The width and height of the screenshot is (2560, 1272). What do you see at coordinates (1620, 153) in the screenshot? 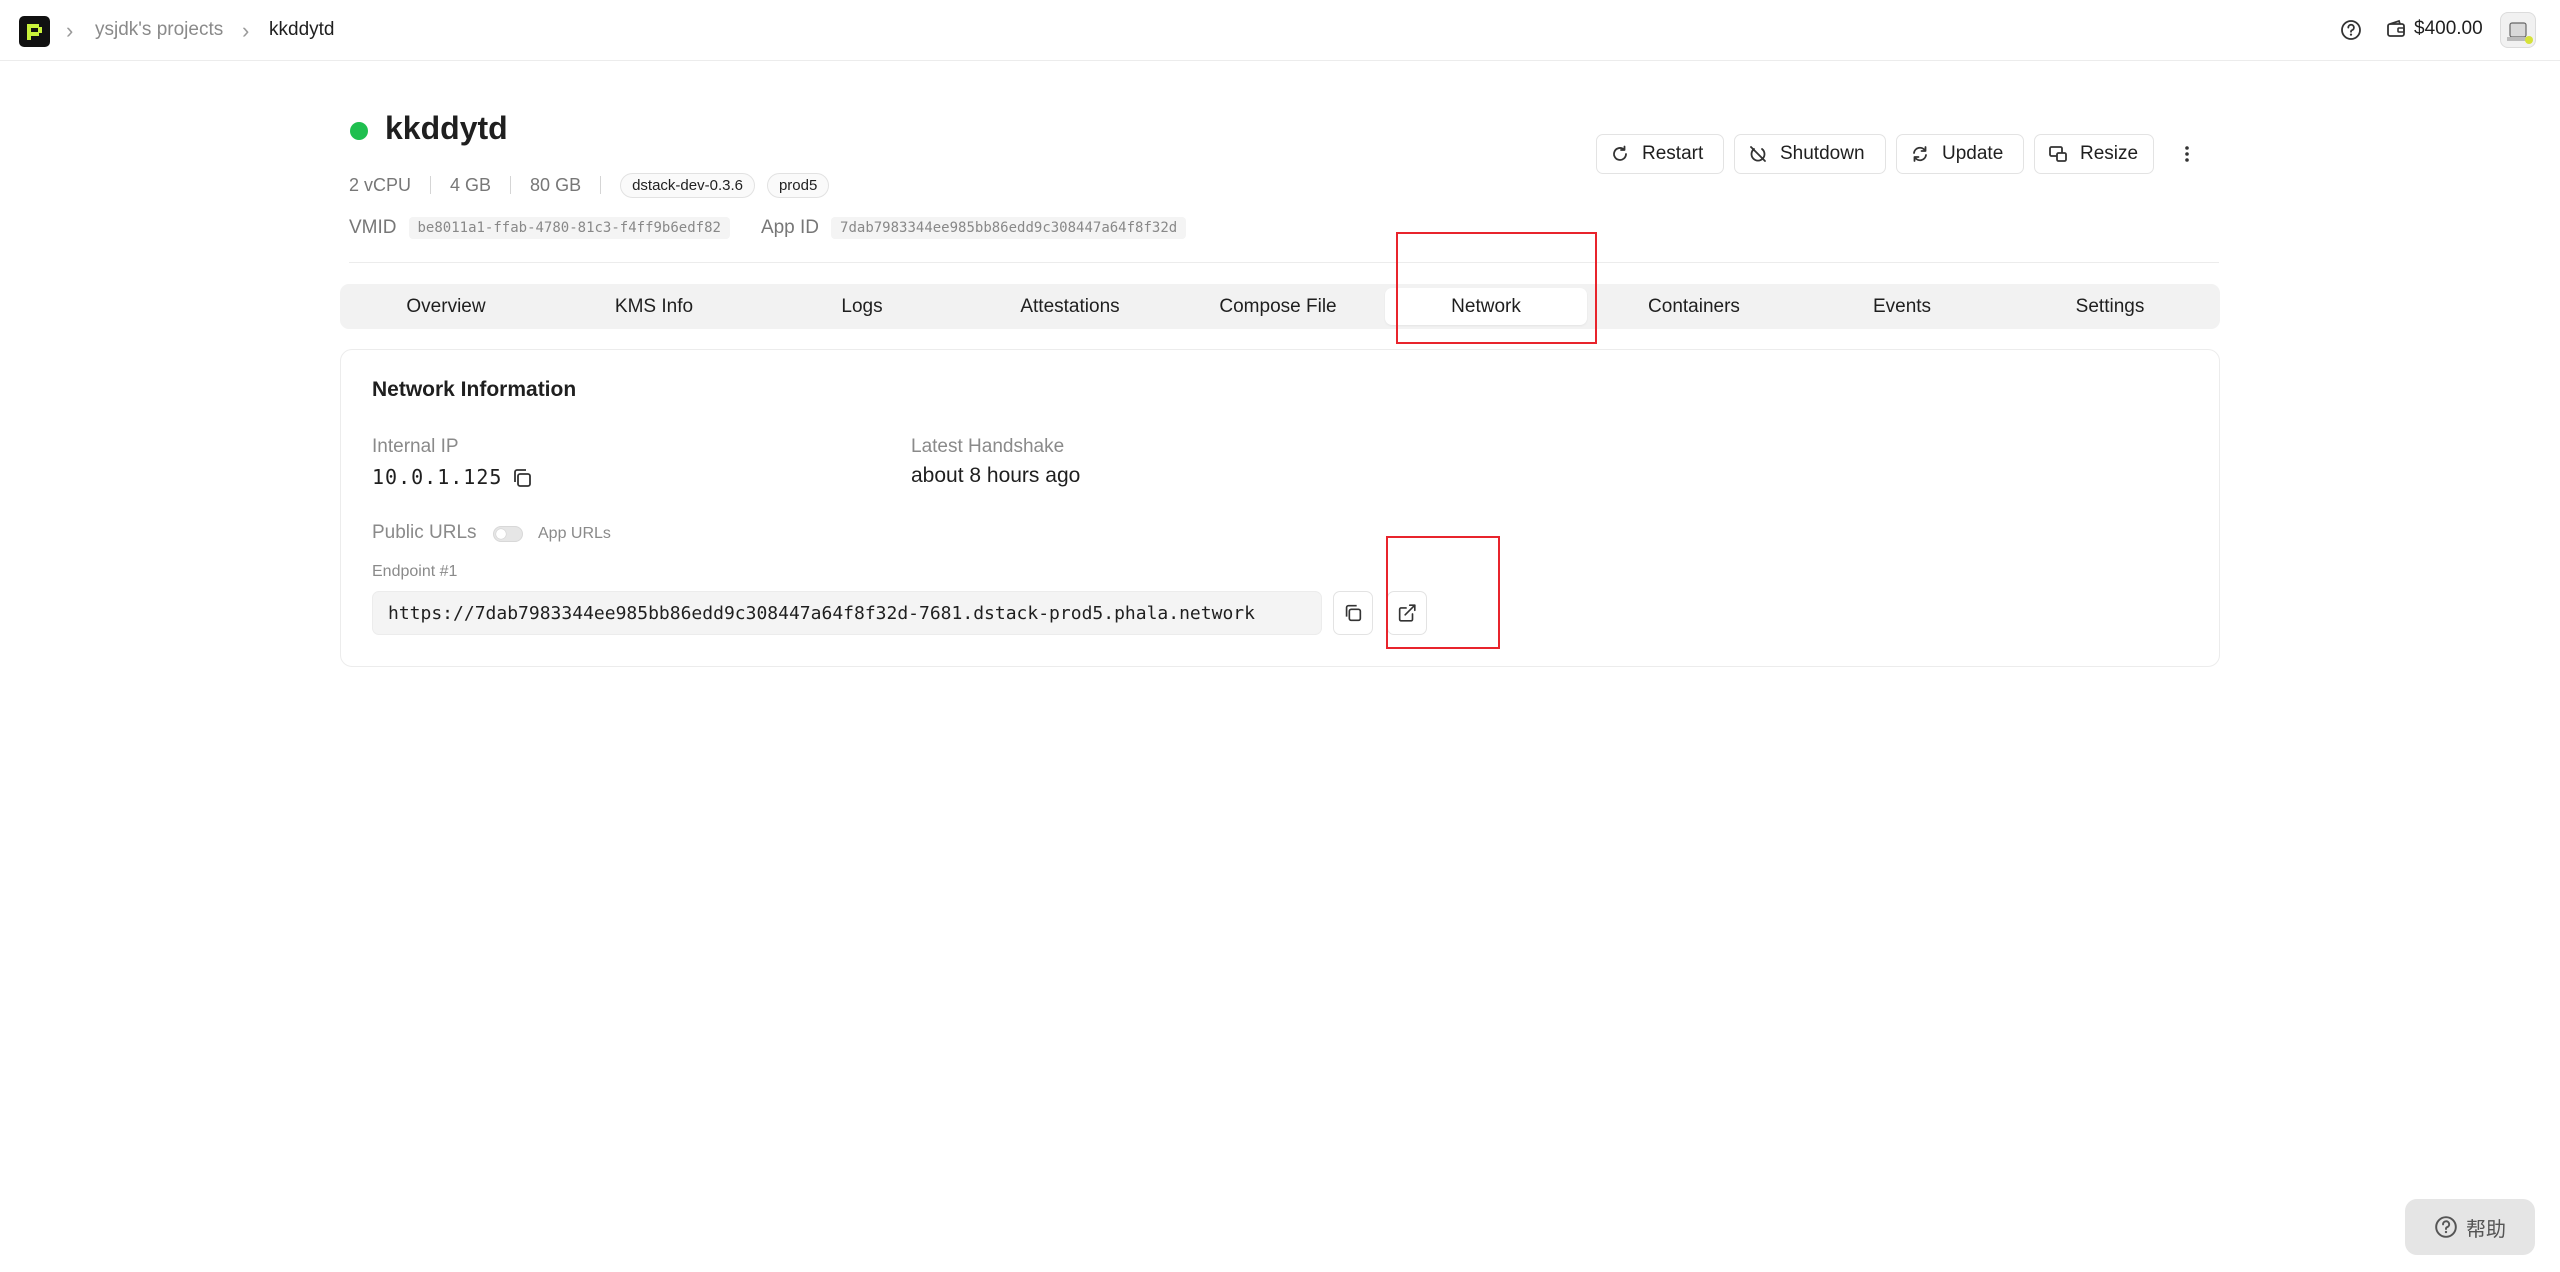
I see `restart-icon` at bounding box center [1620, 153].